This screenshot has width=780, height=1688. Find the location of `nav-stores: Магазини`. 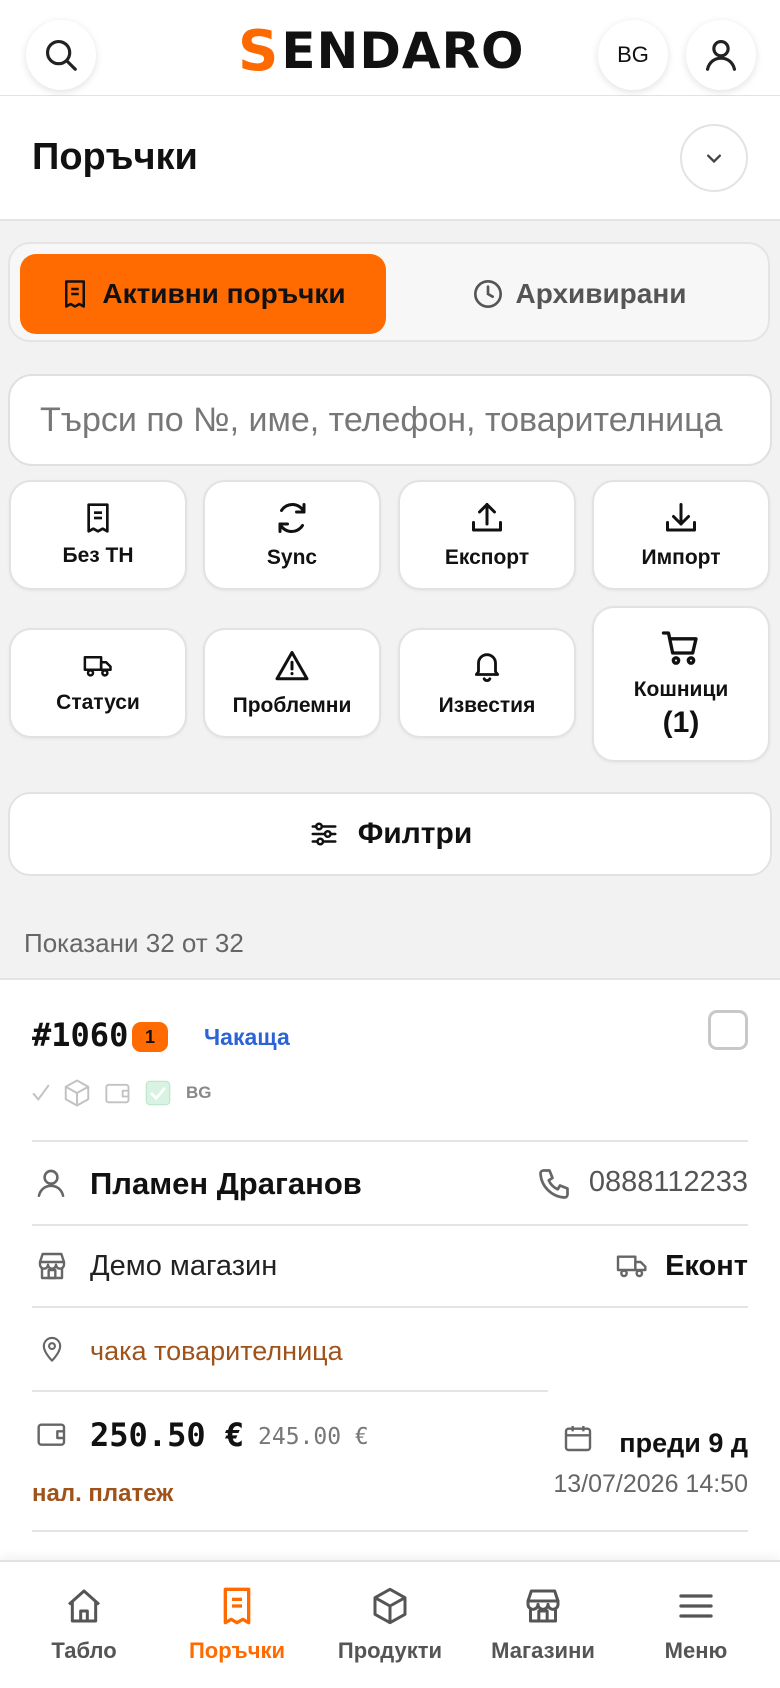

nav-stores: Магазини is located at coordinates (543, 1625).